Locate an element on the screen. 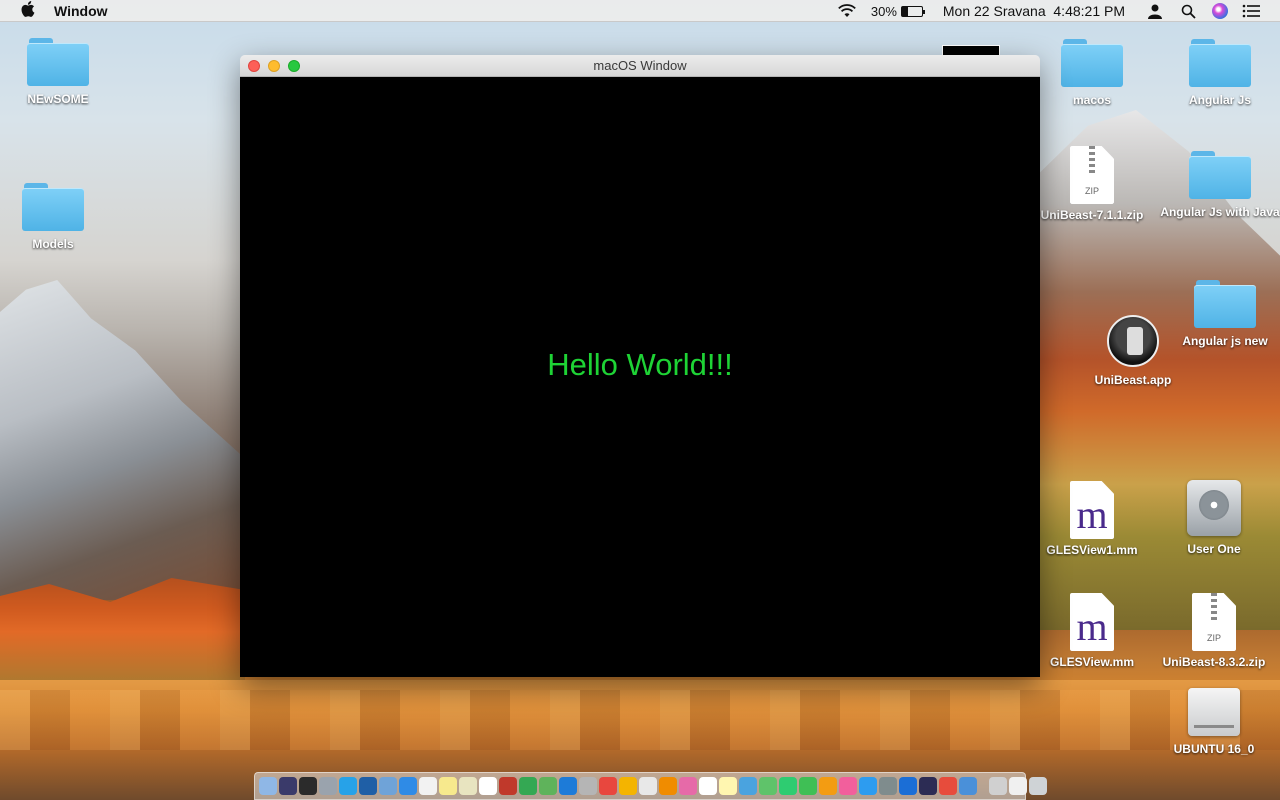 Image resolution: width=1280 pixels, height=800 pixels. dock-finder-icon is located at coordinates (268, 786).